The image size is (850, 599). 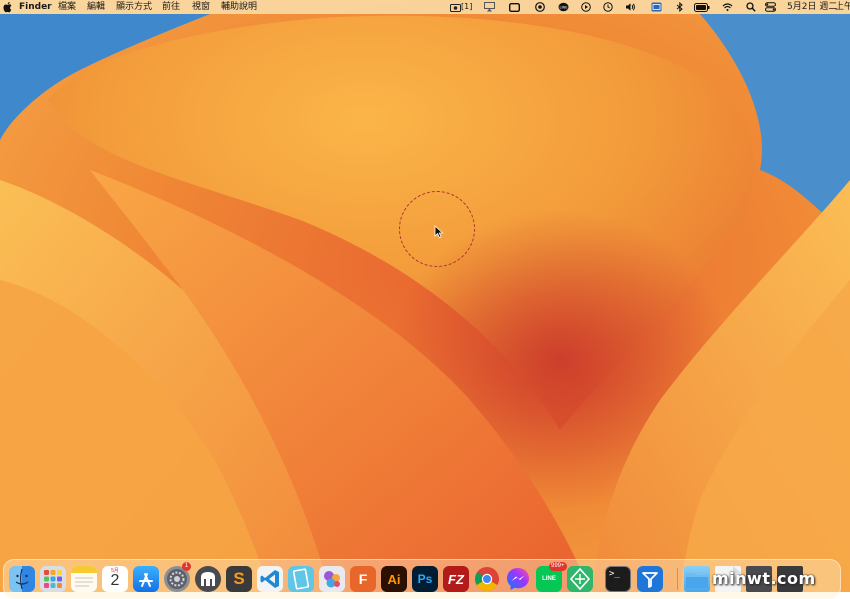 What do you see at coordinates (177, 577) in the screenshot?
I see `system-settings-icon: 1` at bounding box center [177, 577].